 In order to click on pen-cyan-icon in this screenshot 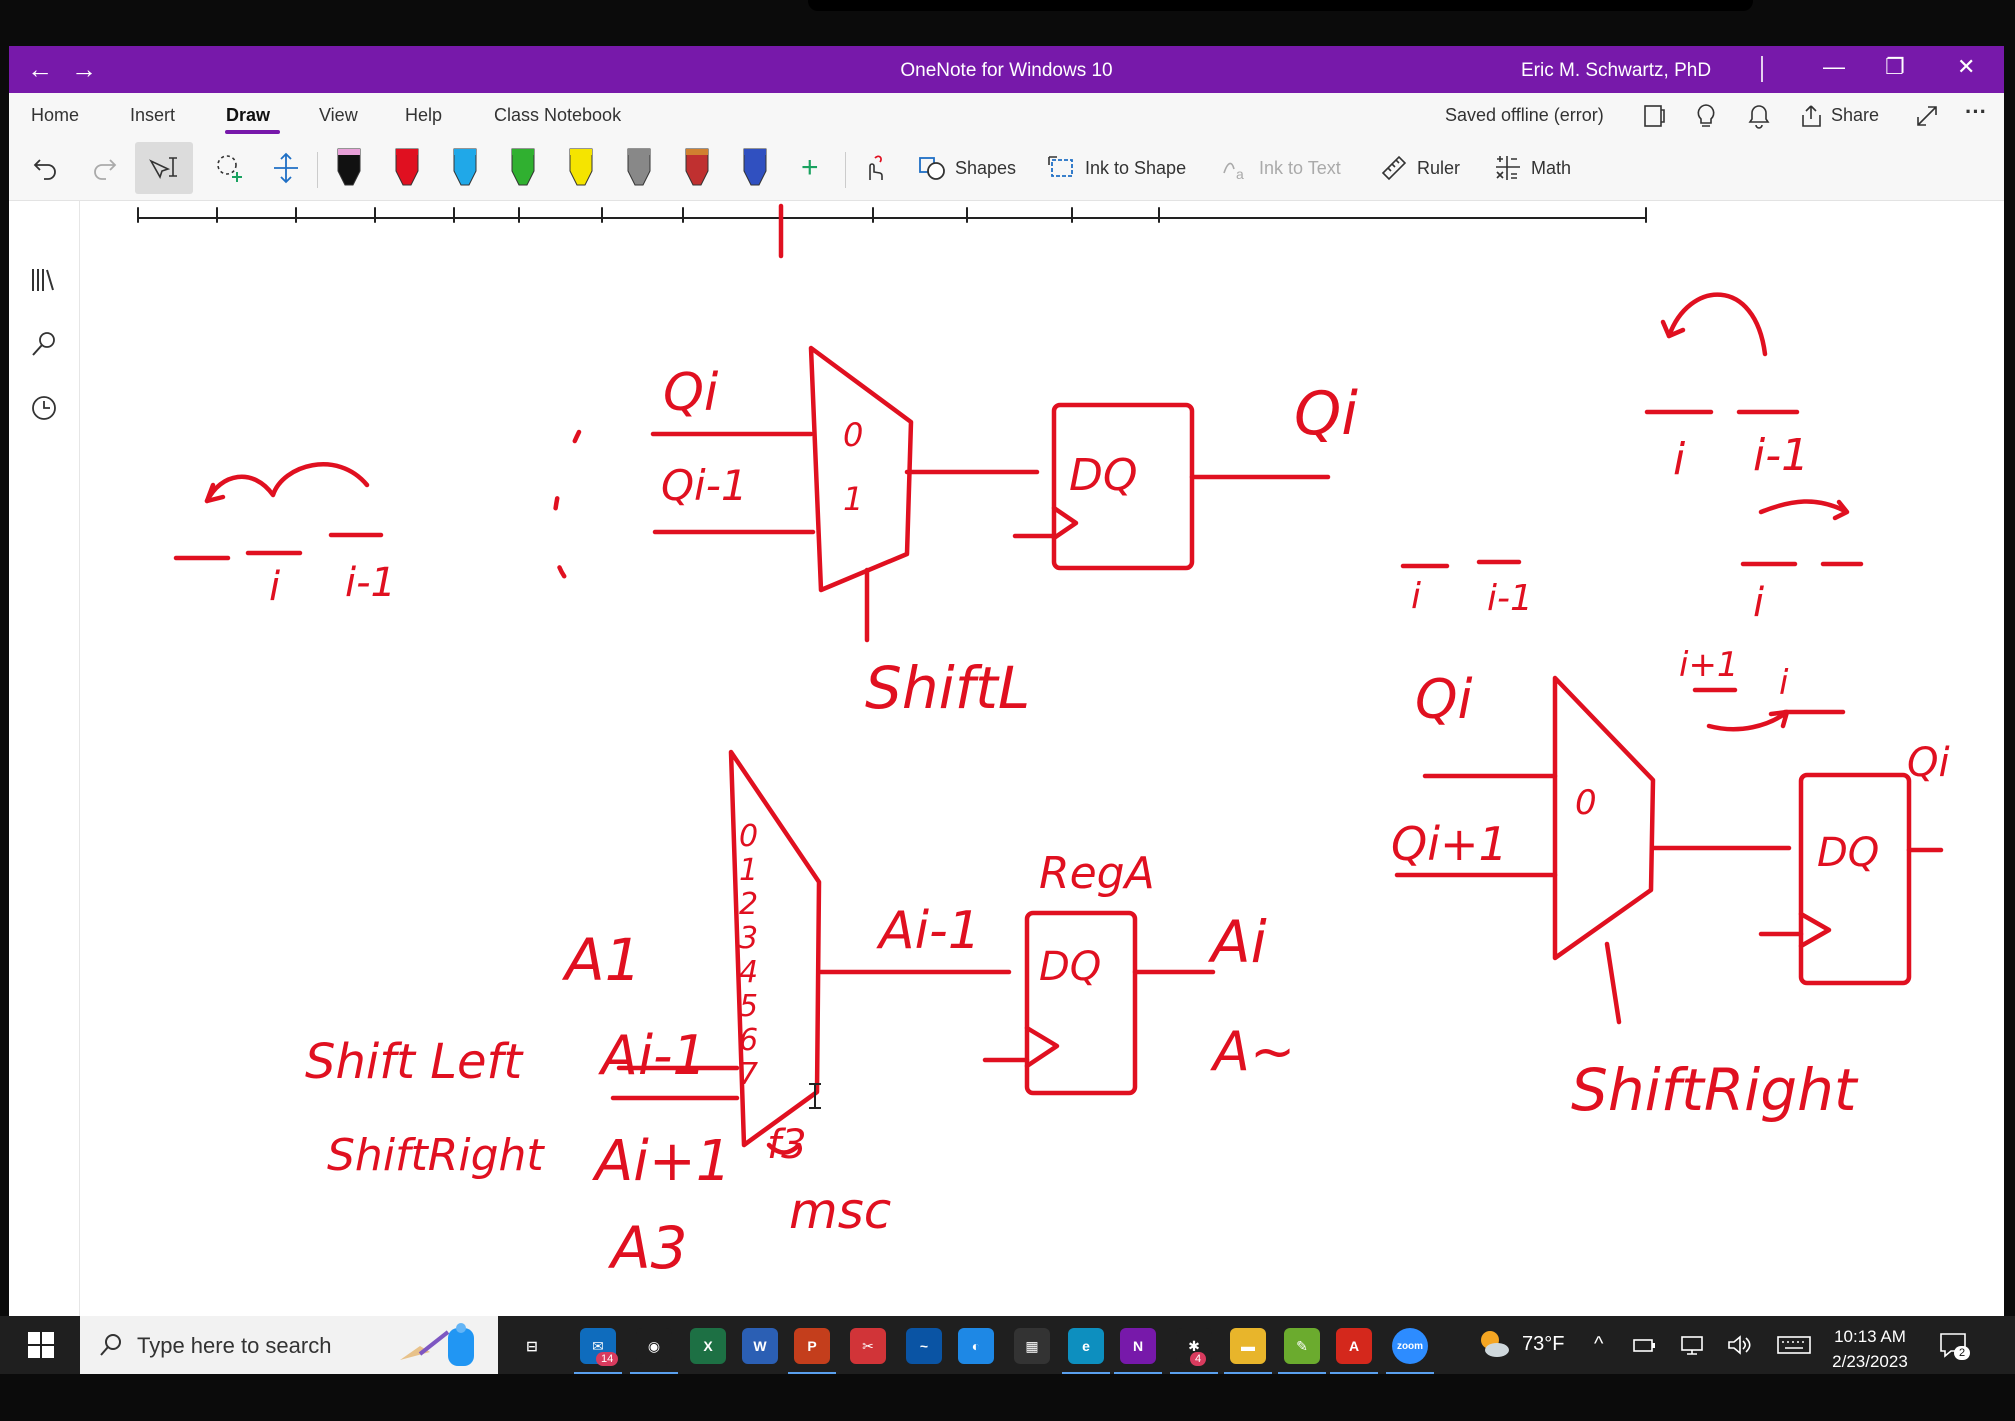, I will do `click(469, 168)`.